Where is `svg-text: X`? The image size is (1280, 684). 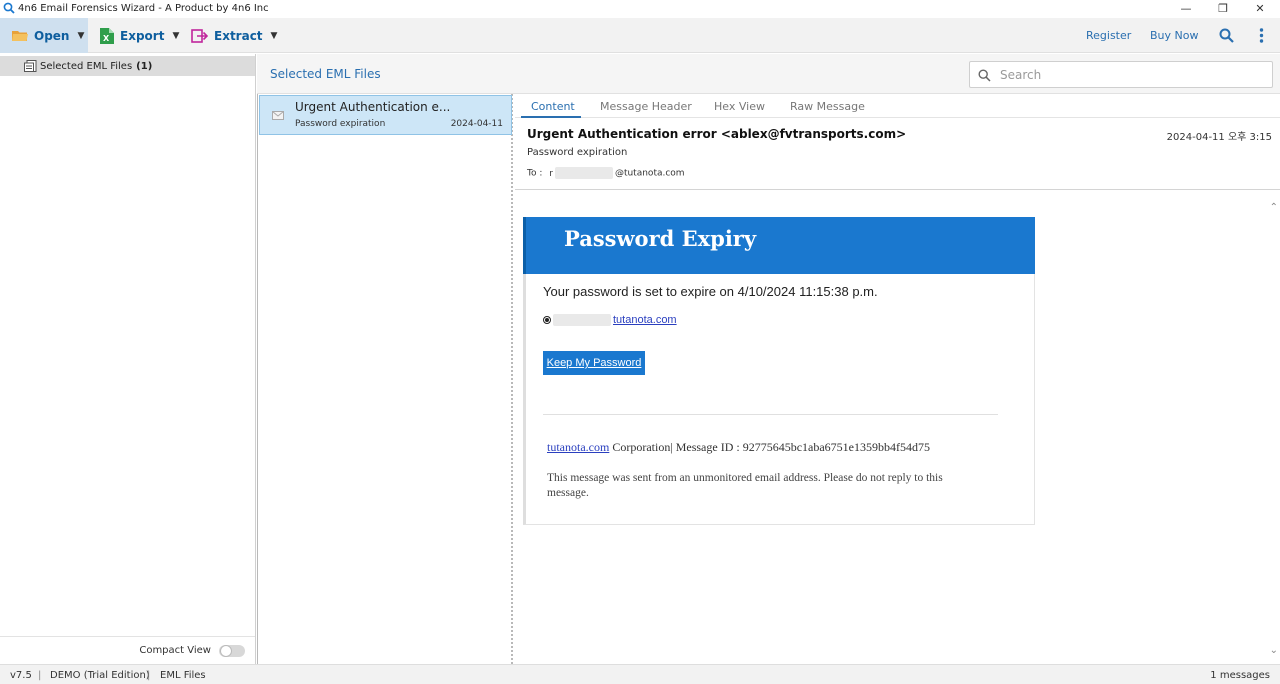
svg-text: X is located at coordinates (106, 38).